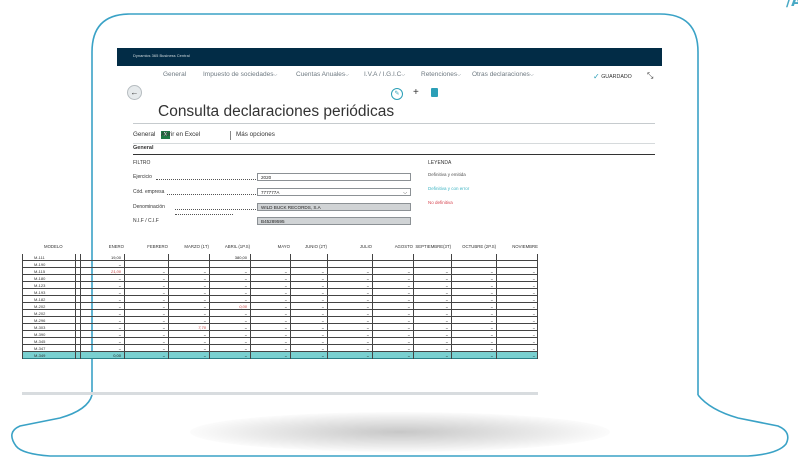 Image resolution: width=798 pixels, height=459 pixels. I want to click on edit-button: ✎, so click(397, 94).